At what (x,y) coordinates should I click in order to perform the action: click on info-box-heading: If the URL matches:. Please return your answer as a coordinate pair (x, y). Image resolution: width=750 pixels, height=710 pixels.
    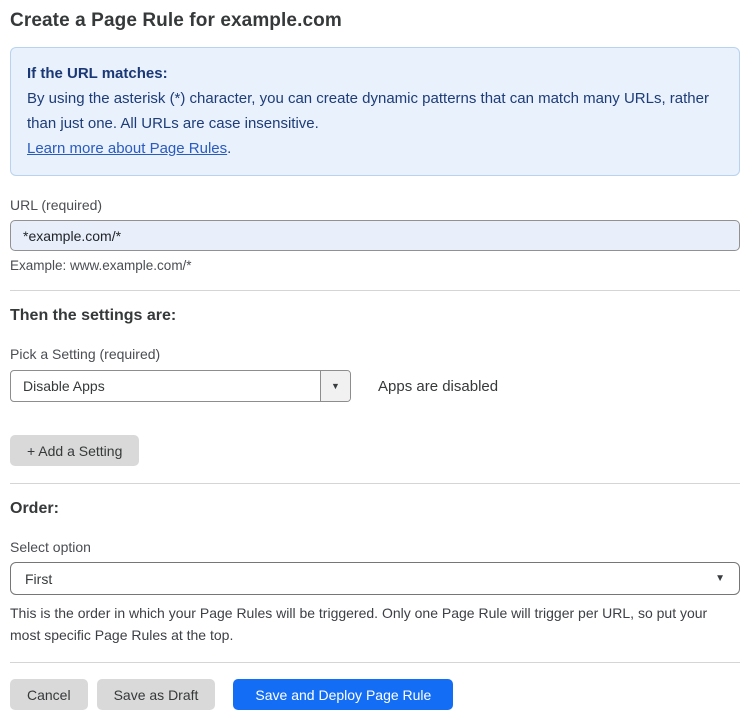
    Looking at the image, I should click on (97, 73).